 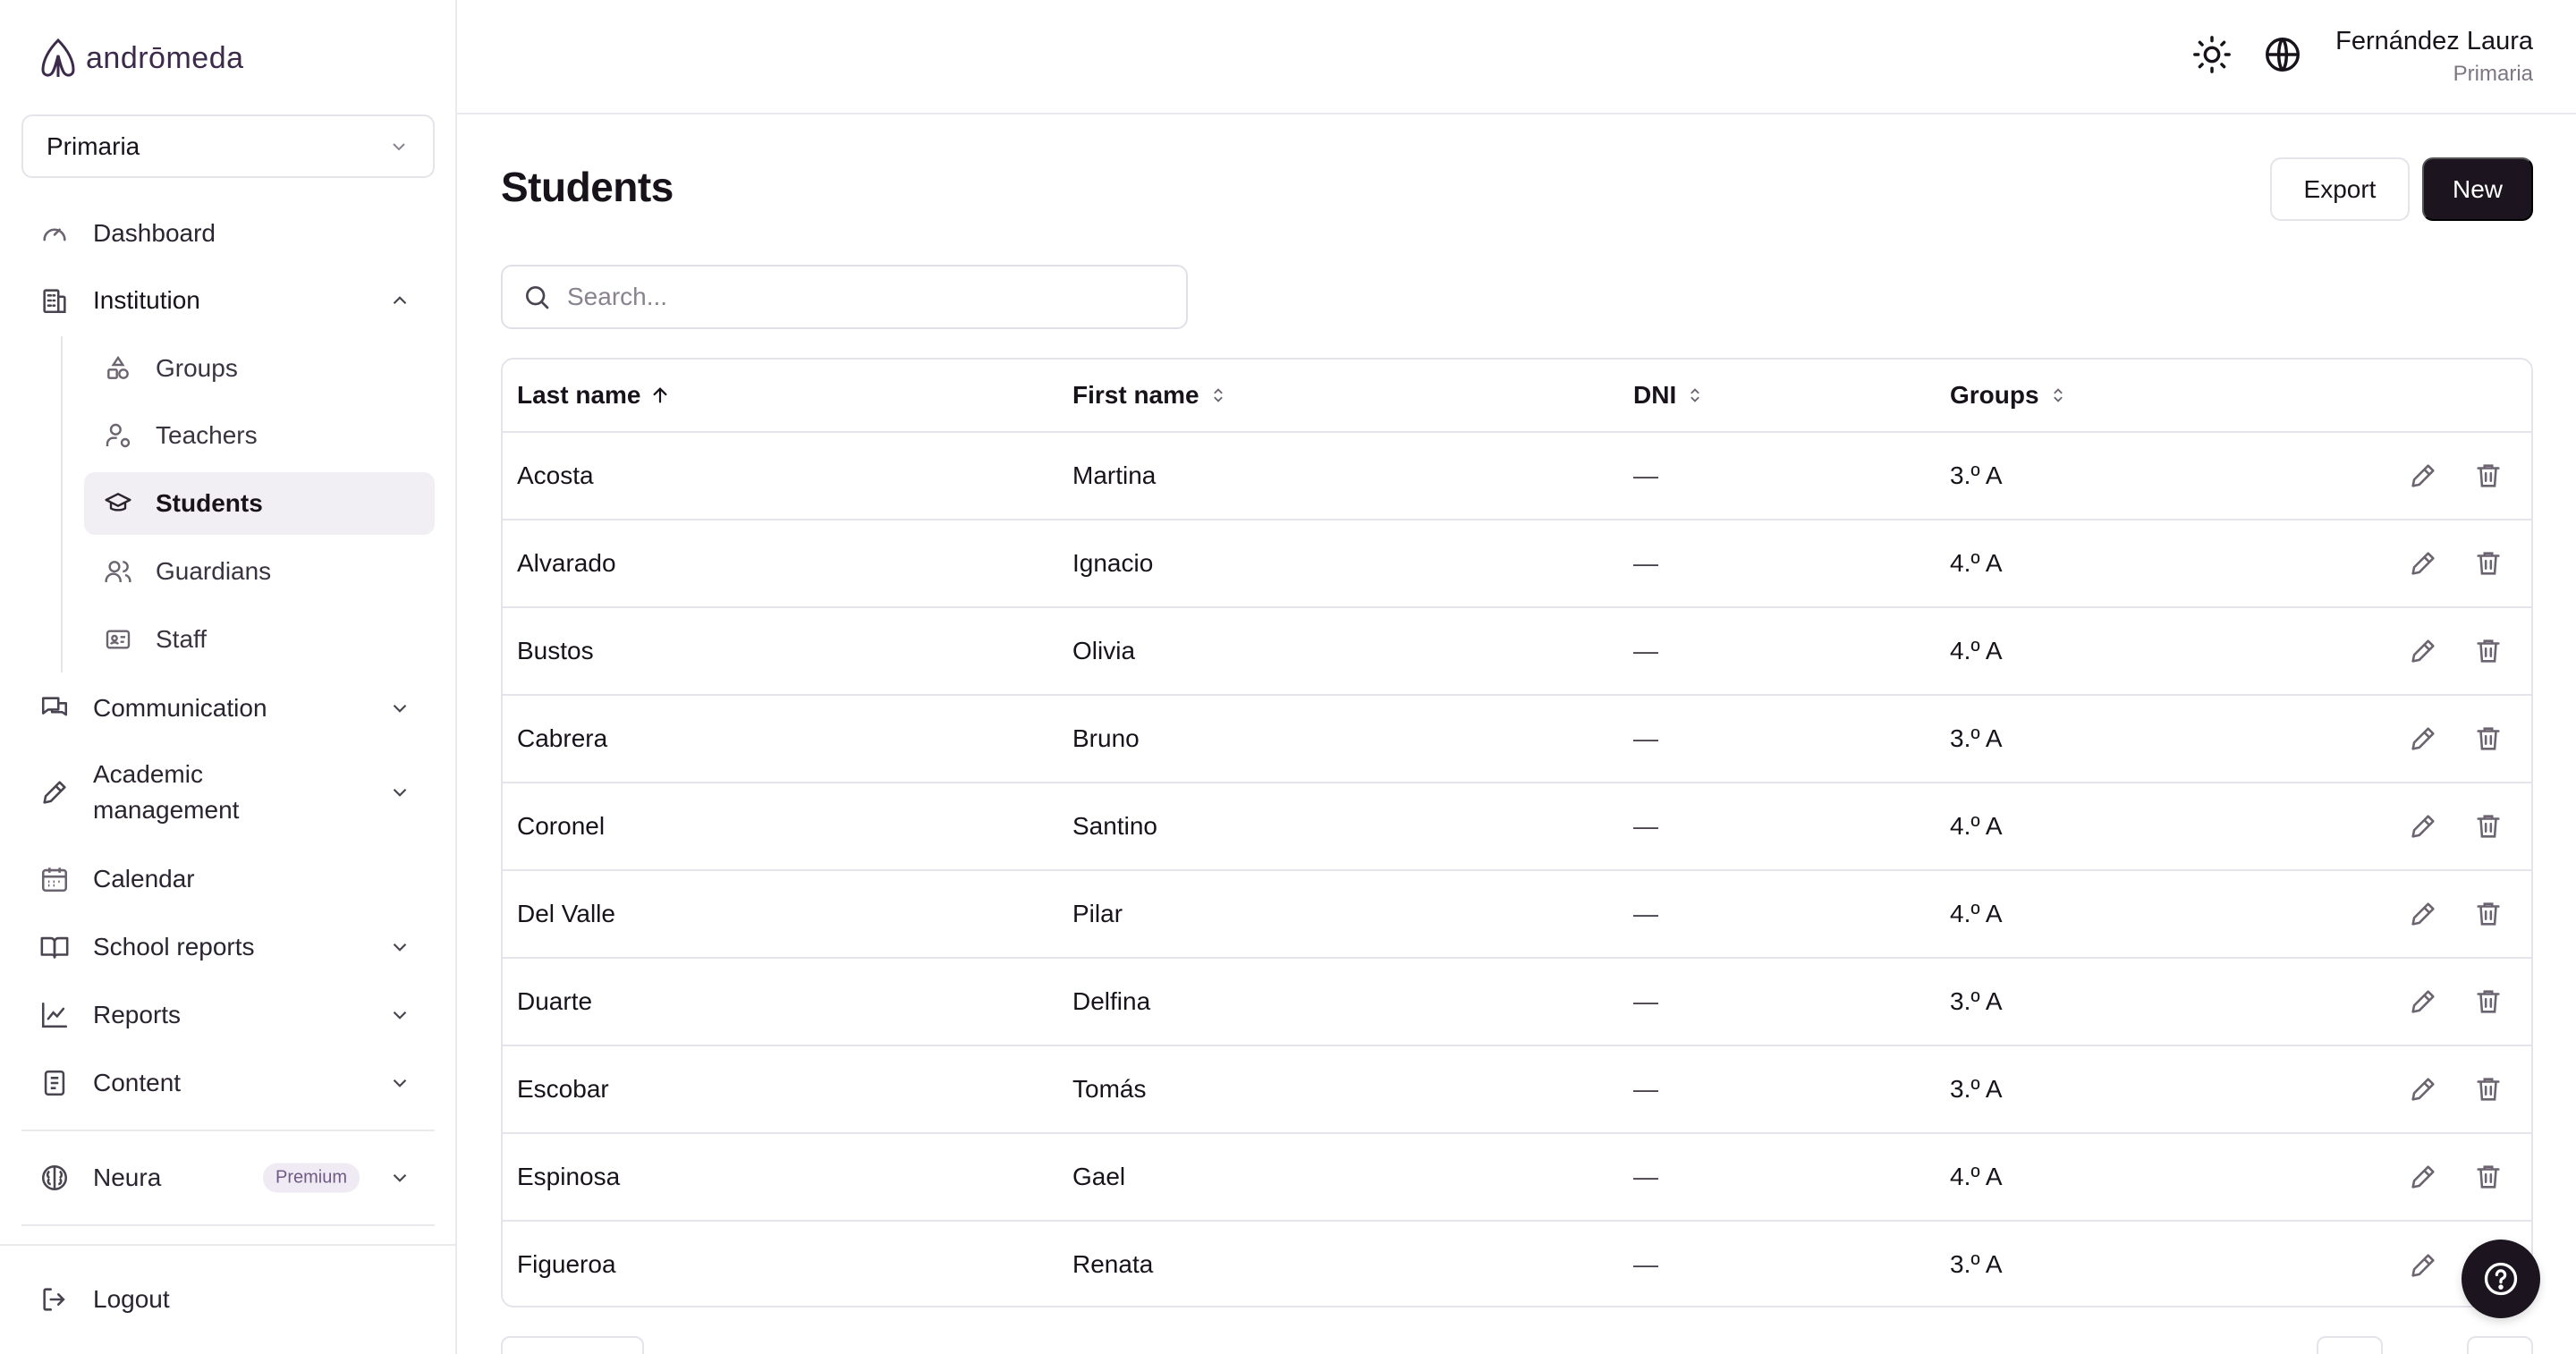 I want to click on search-box, so click(x=844, y=297).